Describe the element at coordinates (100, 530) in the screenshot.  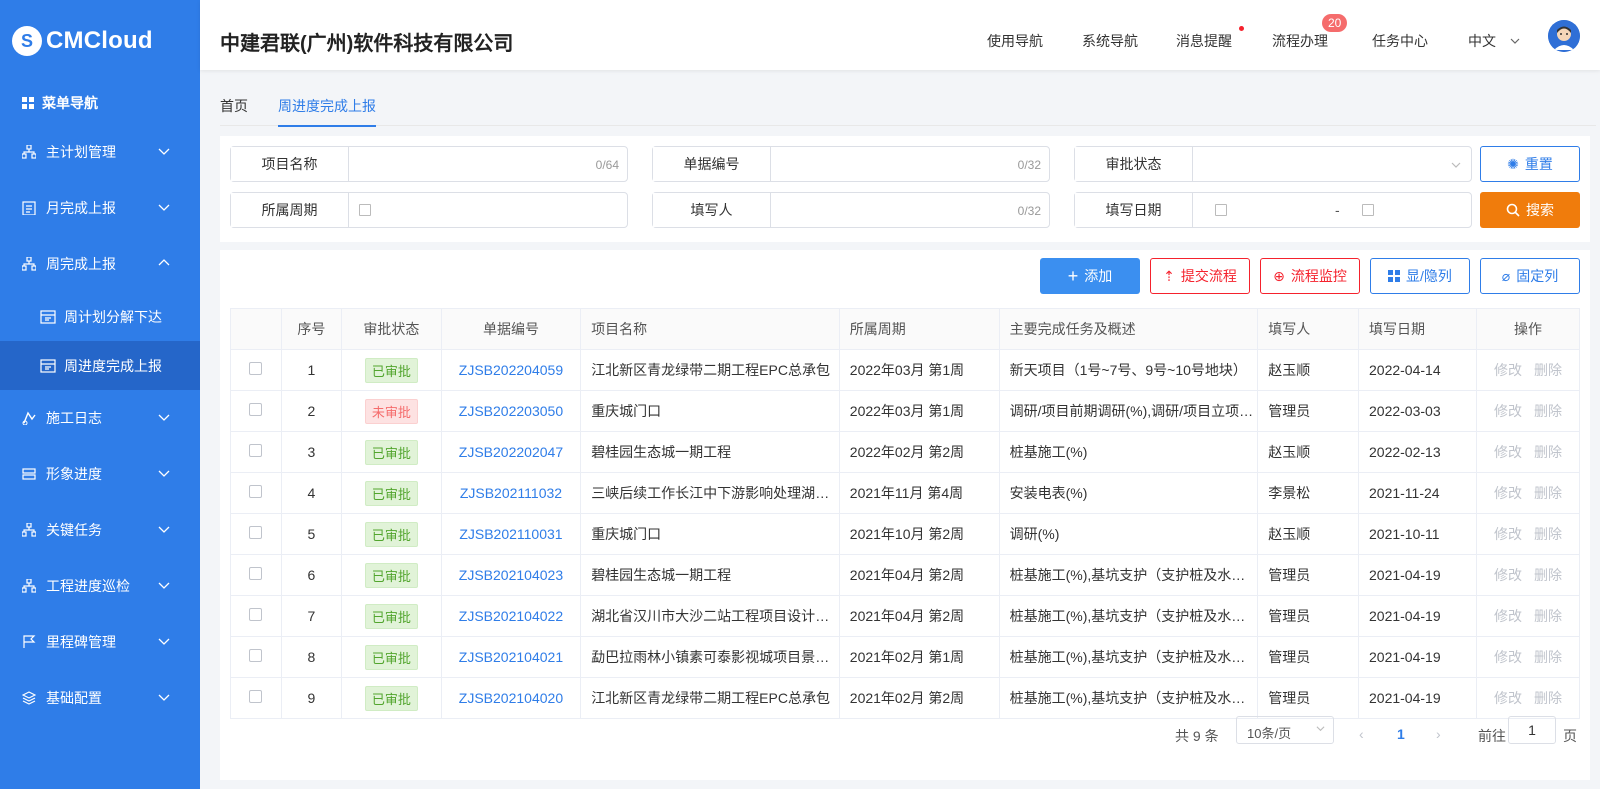
I see `sidebar-item-5: 关键任务` at that location.